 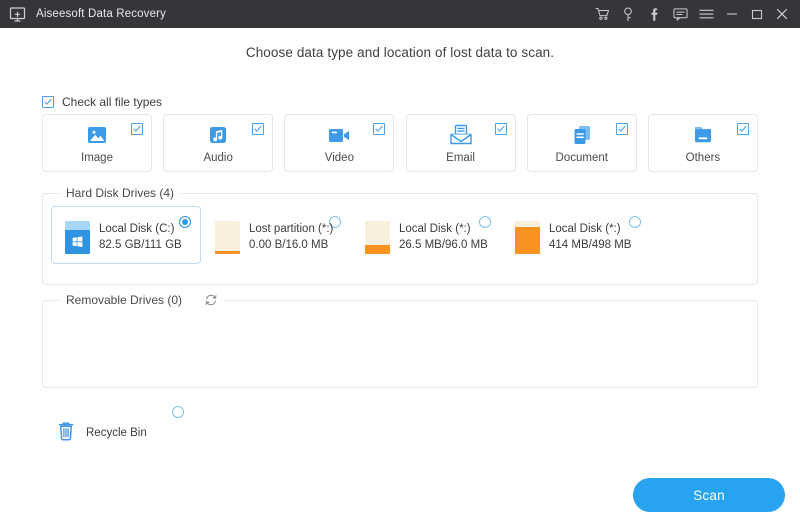 What do you see at coordinates (291, 229) in the screenshot?
I see `drive-name: Lost partition (*:)` at bounding box center [291, 229].